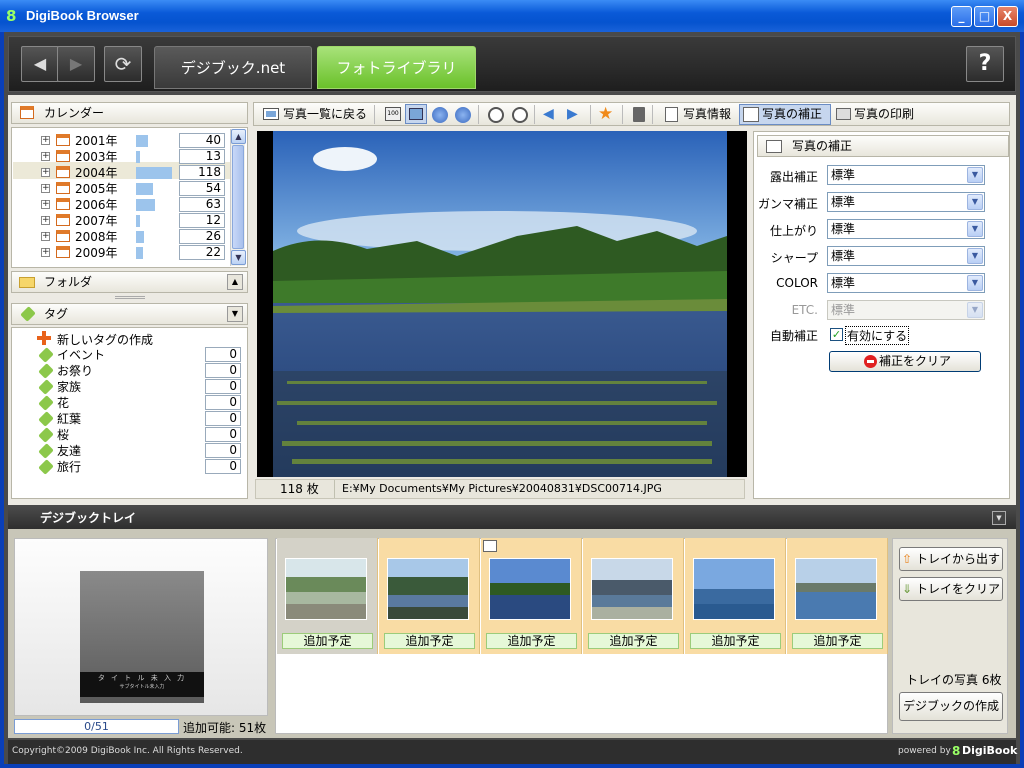  I want to click on remove-from-tray-button: ⇧ トレイから出す, so click(951, 559).